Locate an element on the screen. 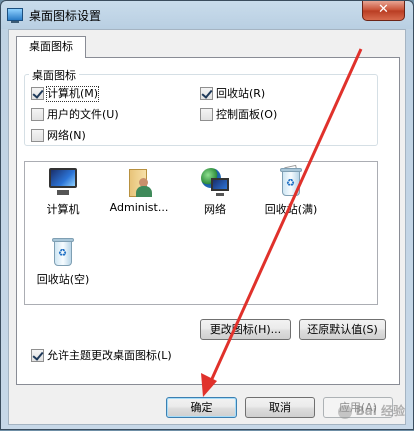 The height and width of the screenshot is (431, 414). tab-desktop-icons: 桌面图标 is located at coordinates (51, 47).